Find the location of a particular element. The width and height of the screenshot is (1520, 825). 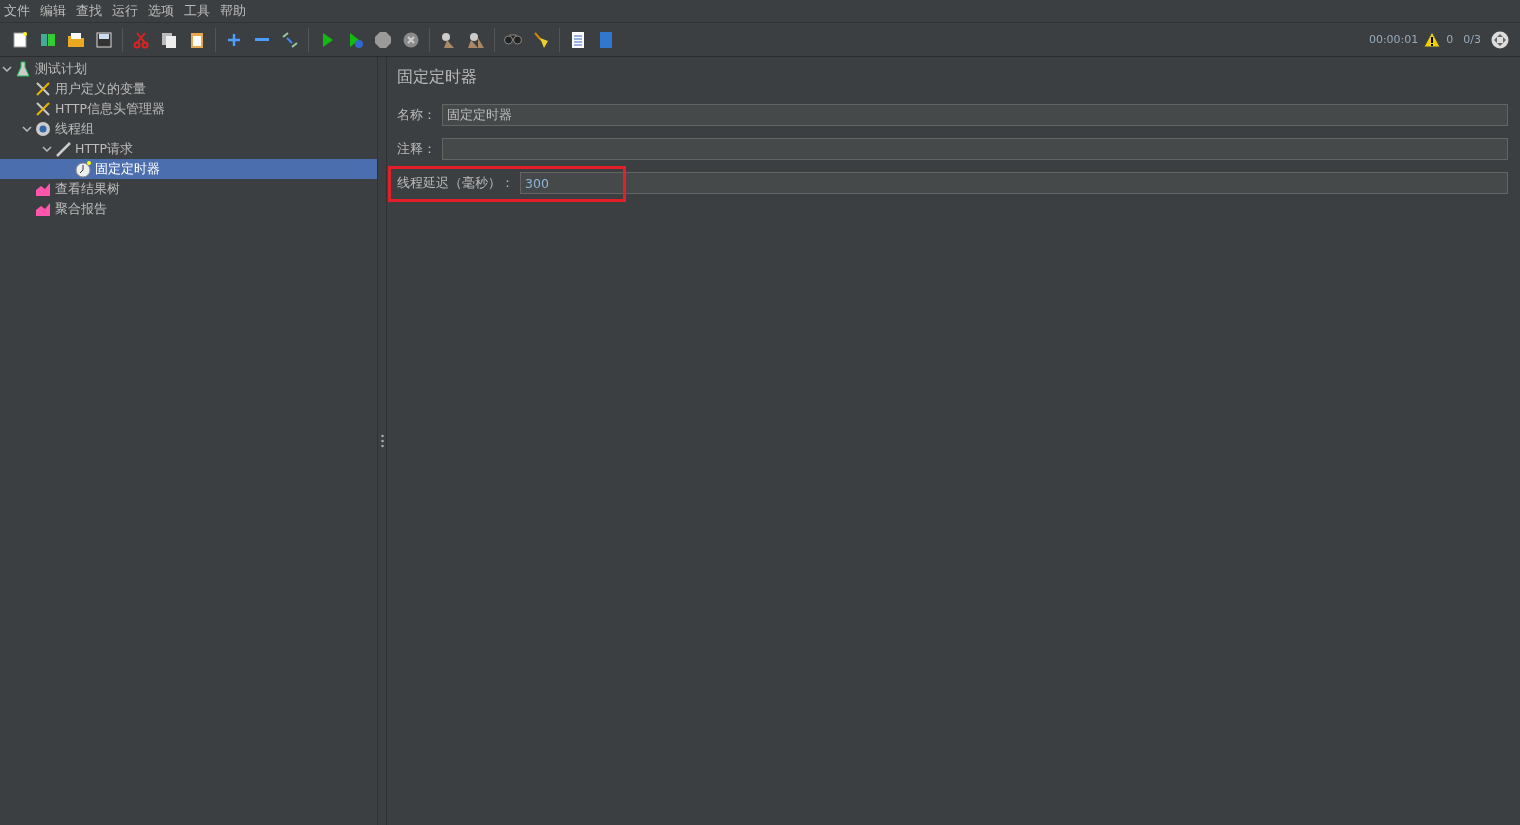

field-label: 线程延迟（毫秒）： is located at coordinates (455, 183).